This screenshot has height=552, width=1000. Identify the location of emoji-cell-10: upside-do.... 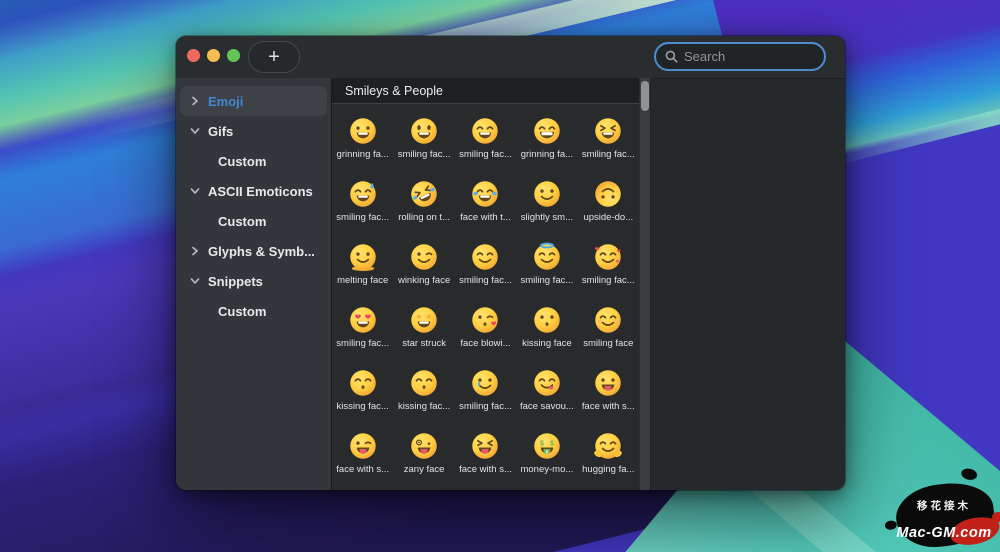
(608, 201).